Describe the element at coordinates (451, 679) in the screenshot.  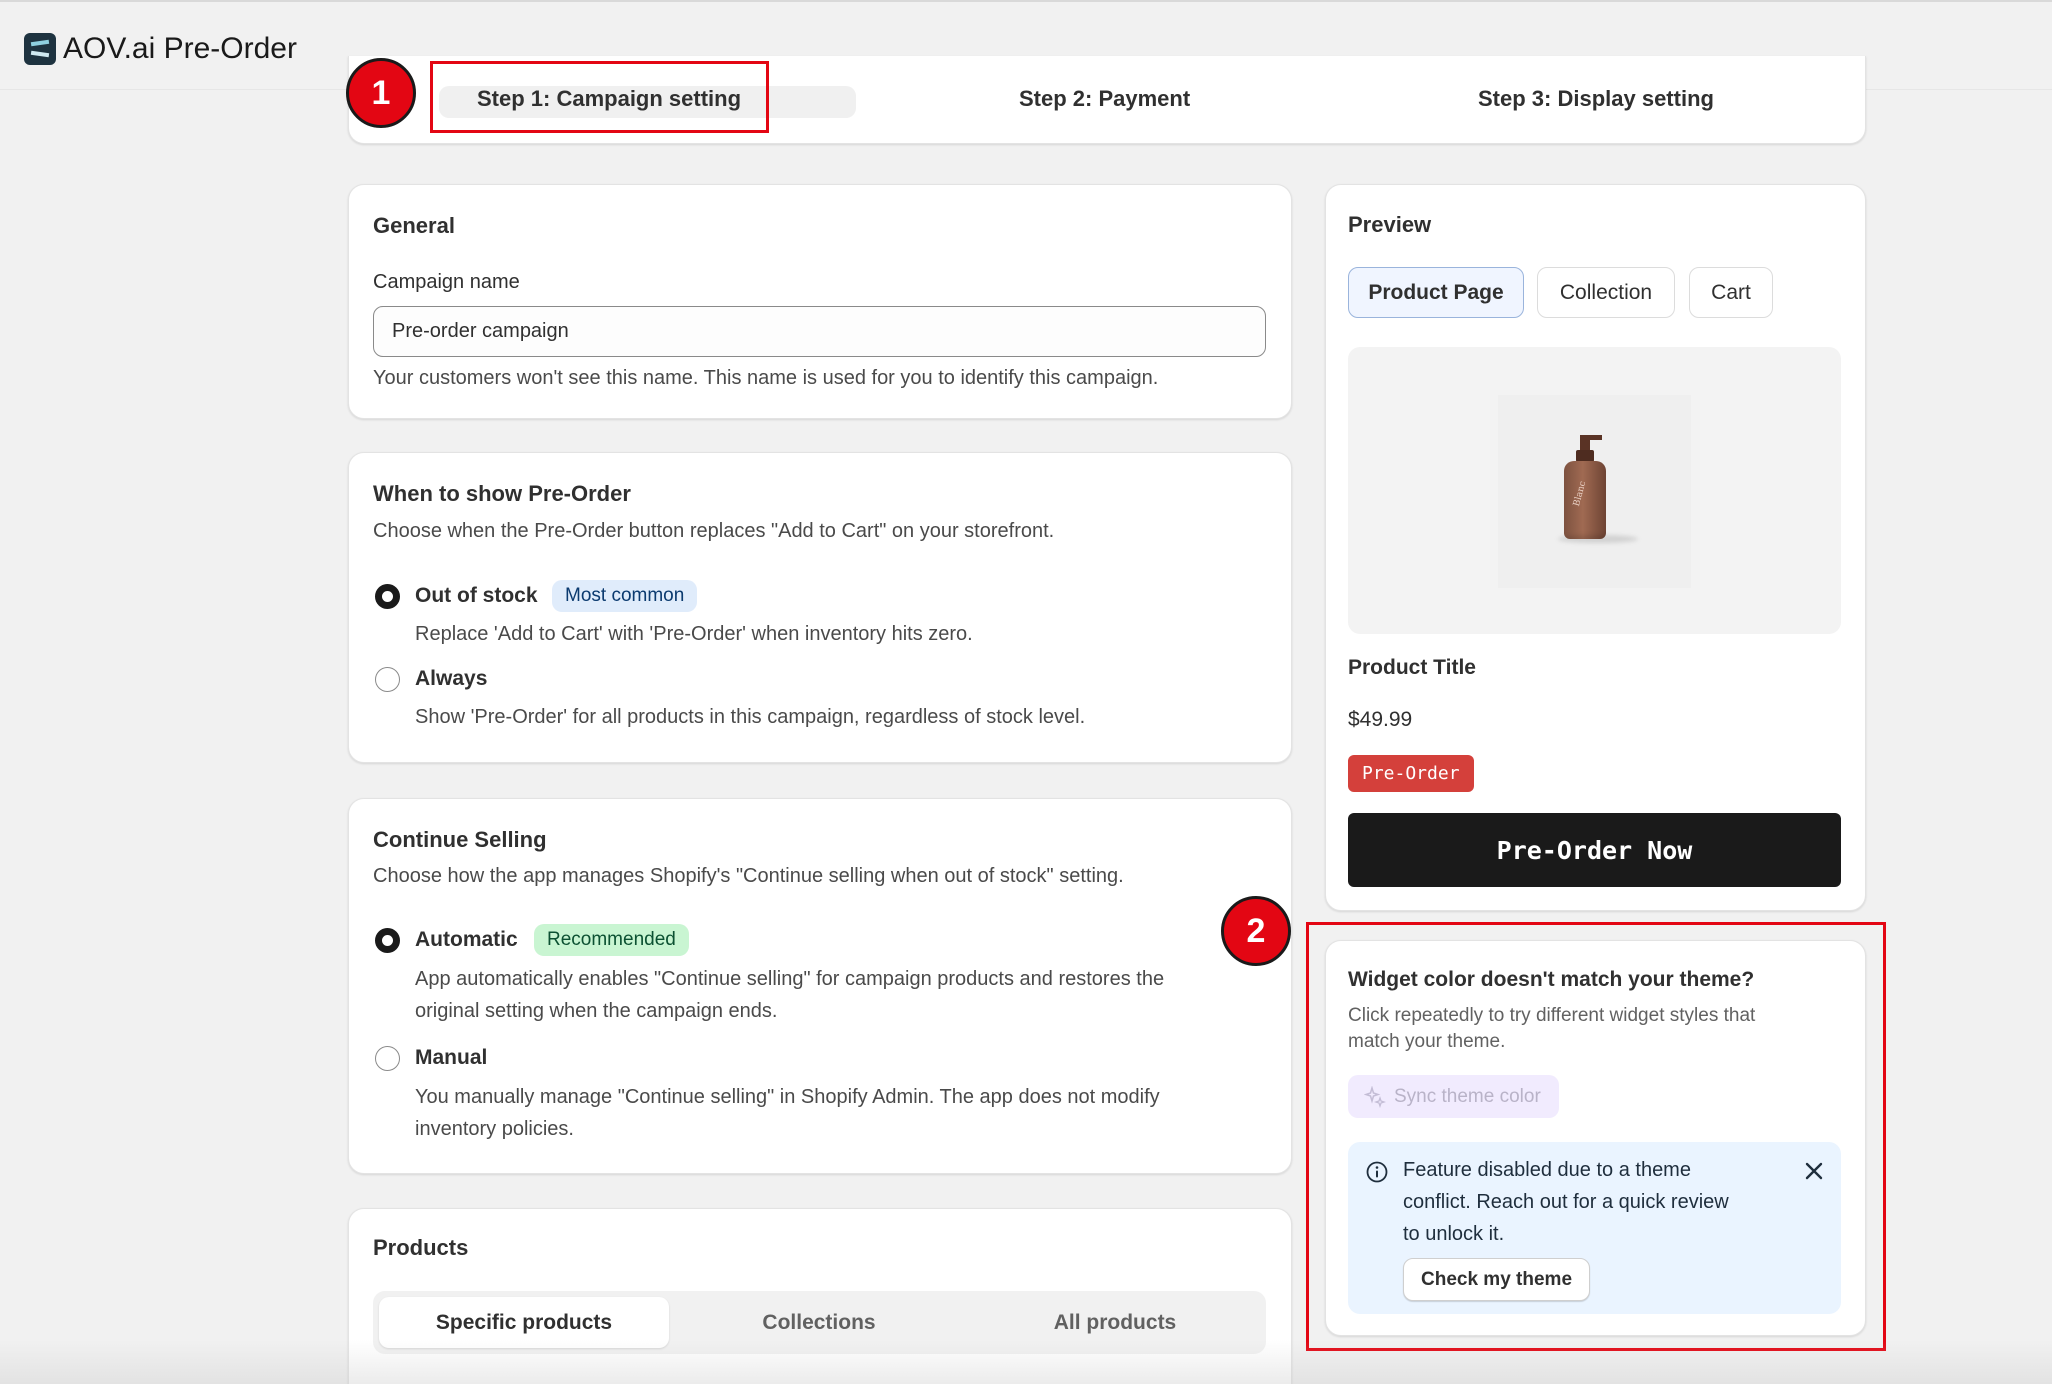
I see `always-label: Always` at that location.